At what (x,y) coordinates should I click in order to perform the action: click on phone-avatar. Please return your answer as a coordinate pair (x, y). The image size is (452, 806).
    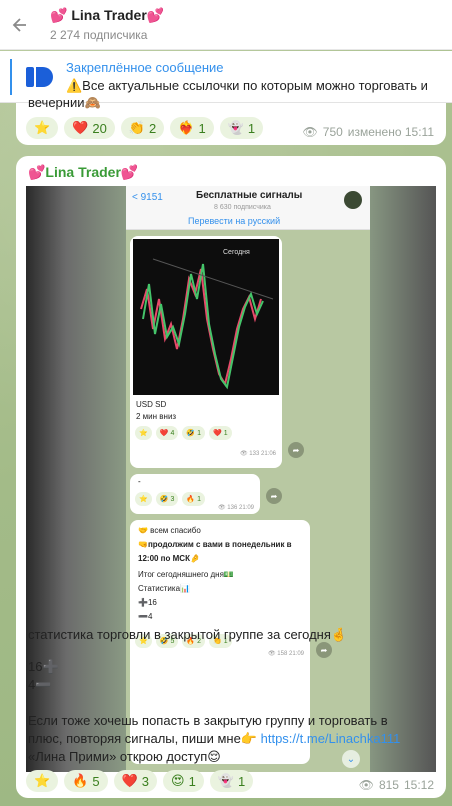
    Looking at the image, I should click on (353, 200).